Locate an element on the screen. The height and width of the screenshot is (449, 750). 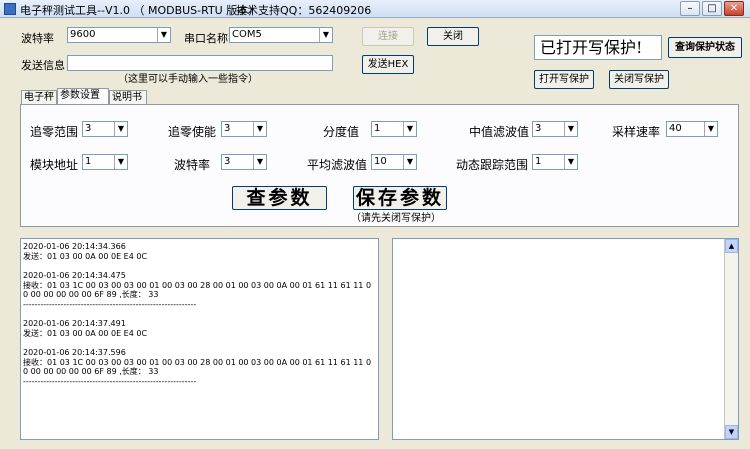
zero-enable-select: 3 ▼ is located at coordinates (244, 129).